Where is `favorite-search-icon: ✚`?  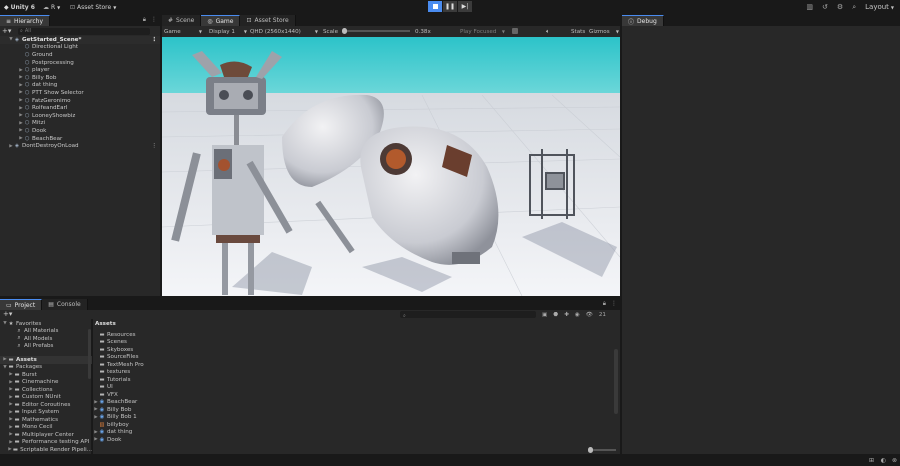 favorite-search-icon: ✚ is located at coordinates (566, 315).